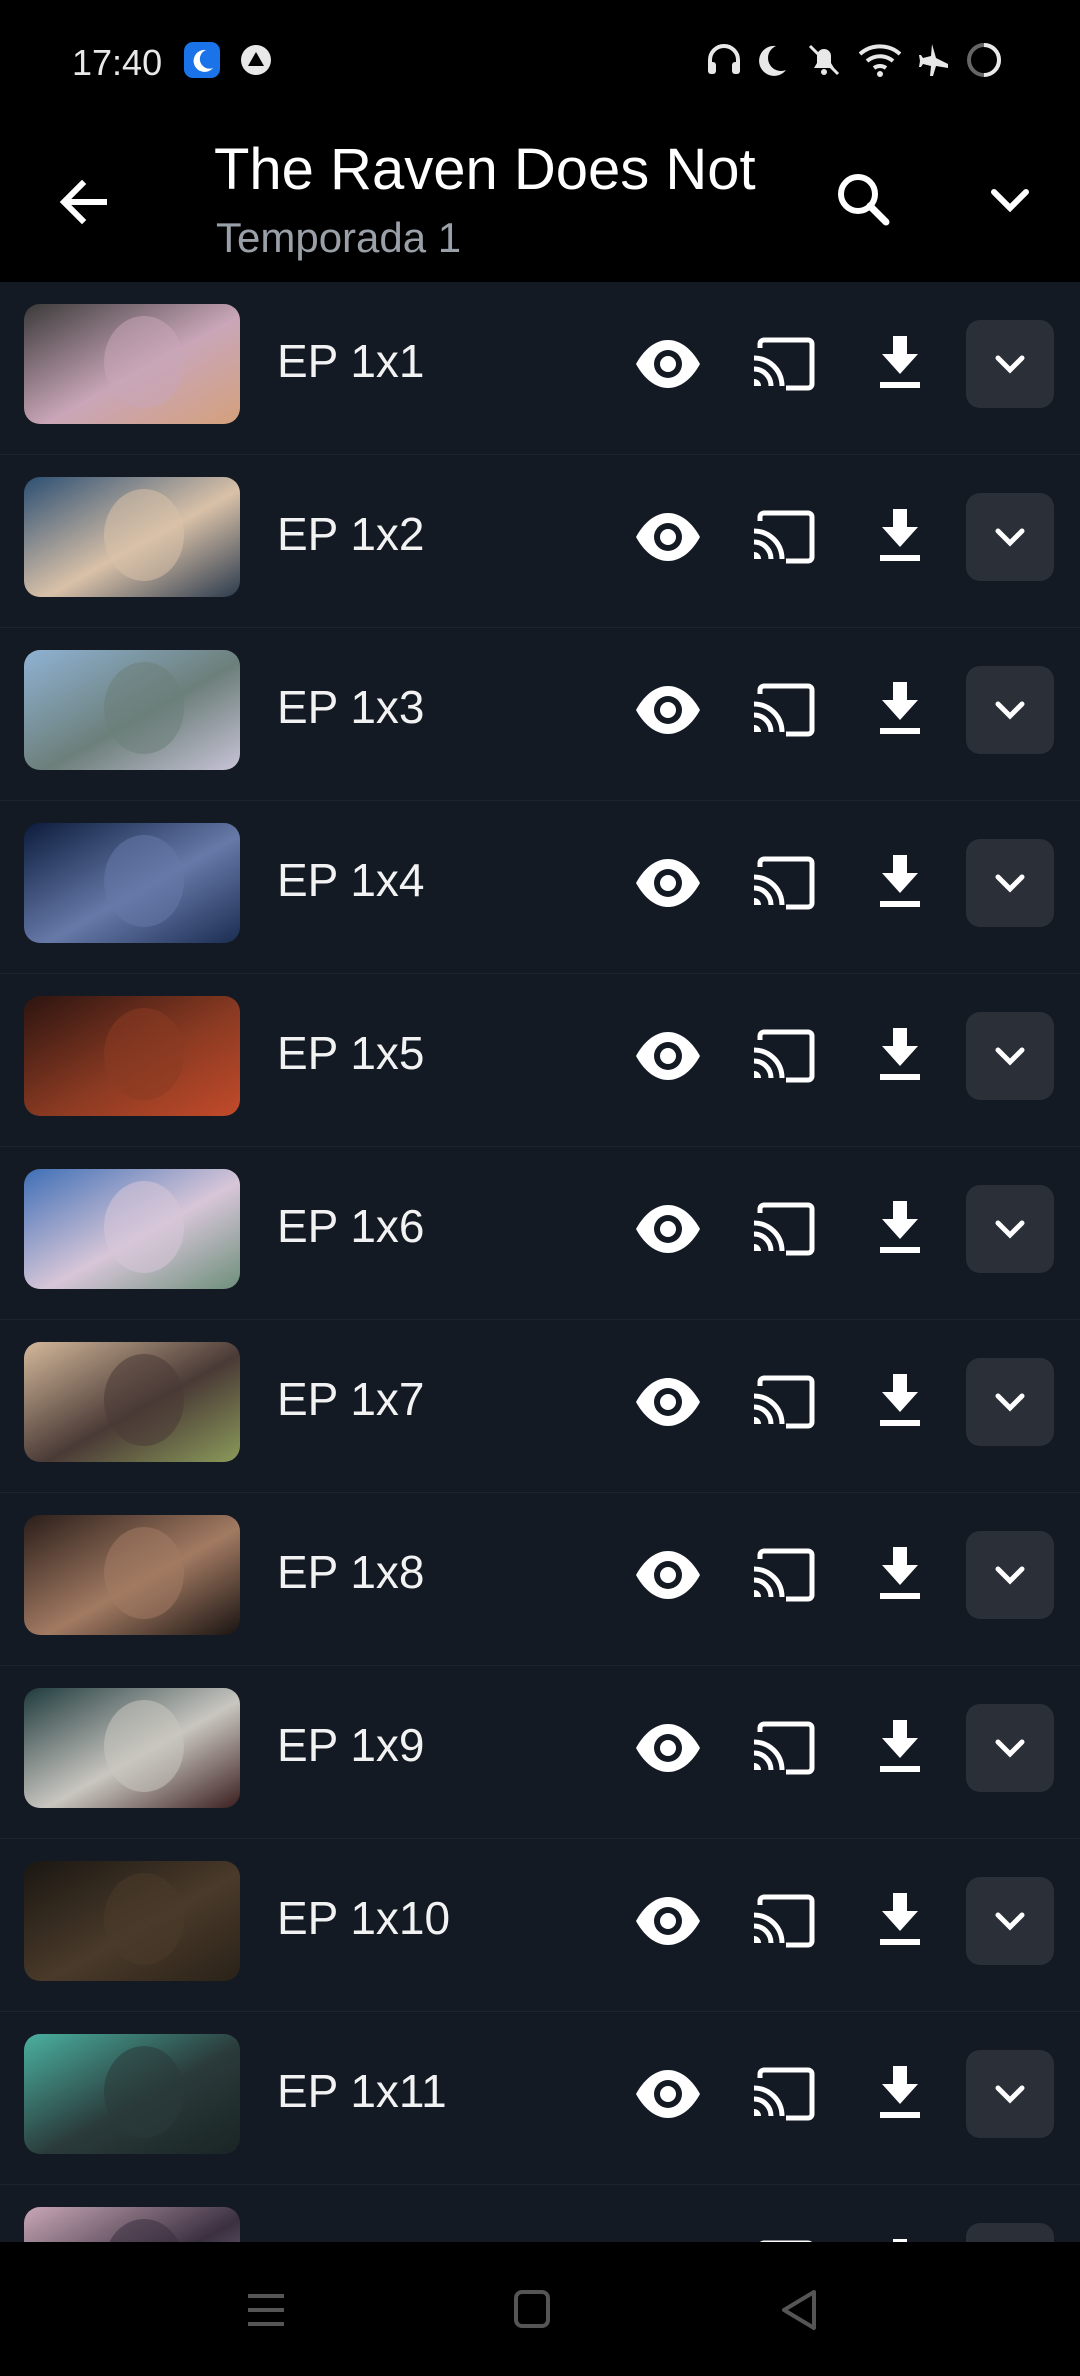 The width and height of the screenshot is (1080, 2376). What do you see at coordinates (84, 202) in the screenshot?
I see `arrow-back-icon` at bounding box center [84, 202].